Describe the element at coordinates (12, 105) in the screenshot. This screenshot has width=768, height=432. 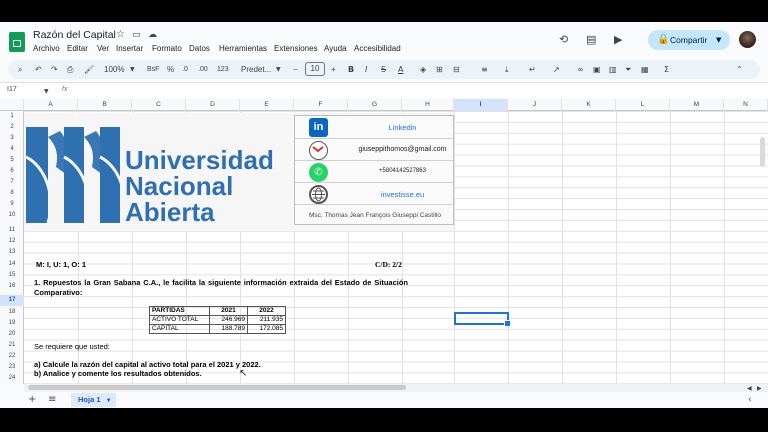
I see `select-all-corner` at that location.